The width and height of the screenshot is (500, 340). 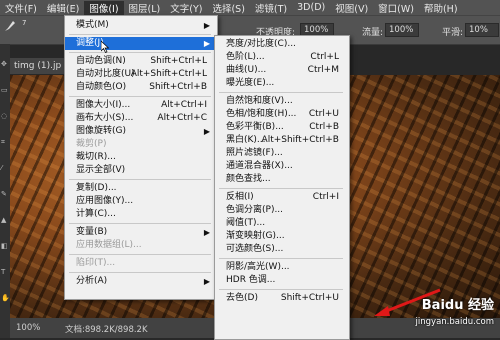 I want to click on menubar-item: 编辑(E), so click(x=63, y=8).